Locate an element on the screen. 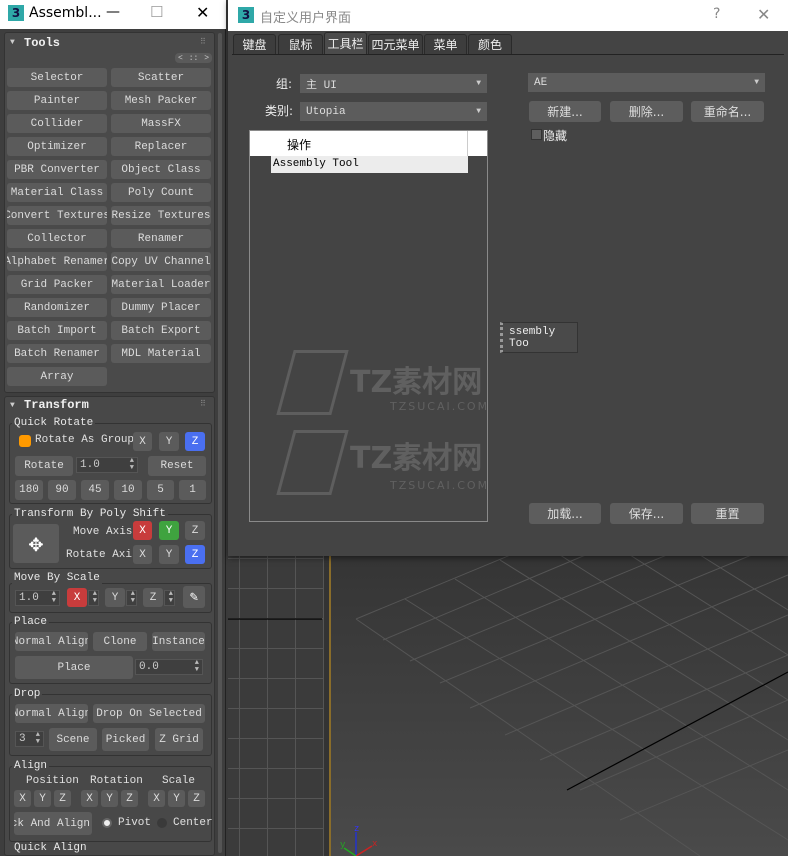 This screenshot has height=856, width=788. pivot-radio is located at coordinates (107, 823).